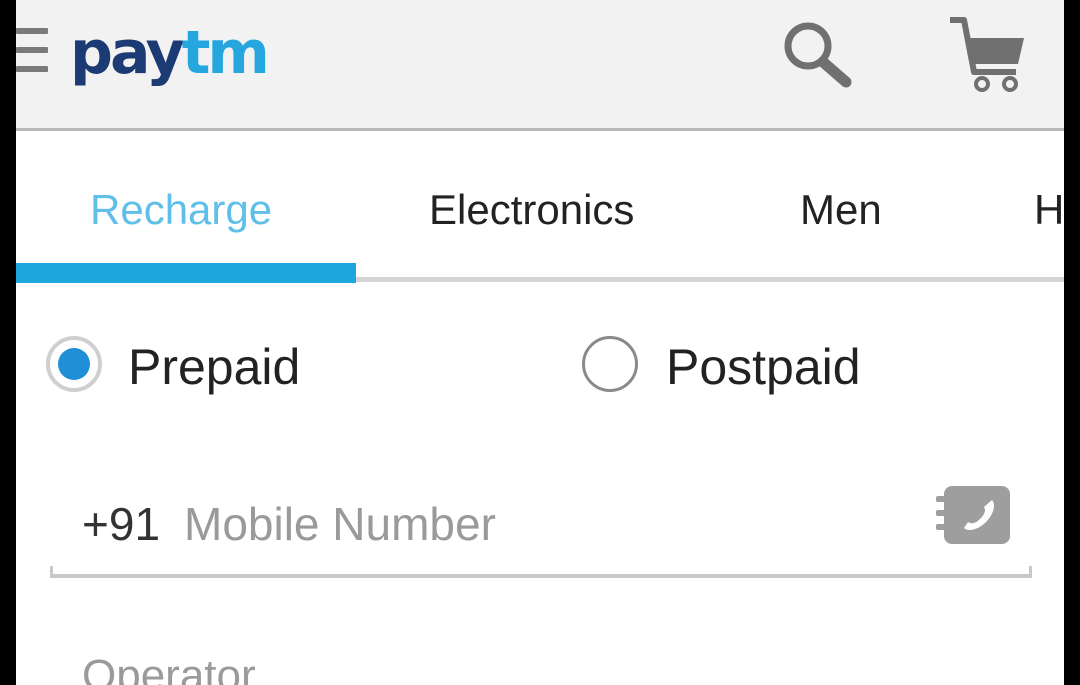  What do you see at coordinates (127, 53) in the screenshot?
I see `logo-text-pay: pay` at bounding box center [127, 53].